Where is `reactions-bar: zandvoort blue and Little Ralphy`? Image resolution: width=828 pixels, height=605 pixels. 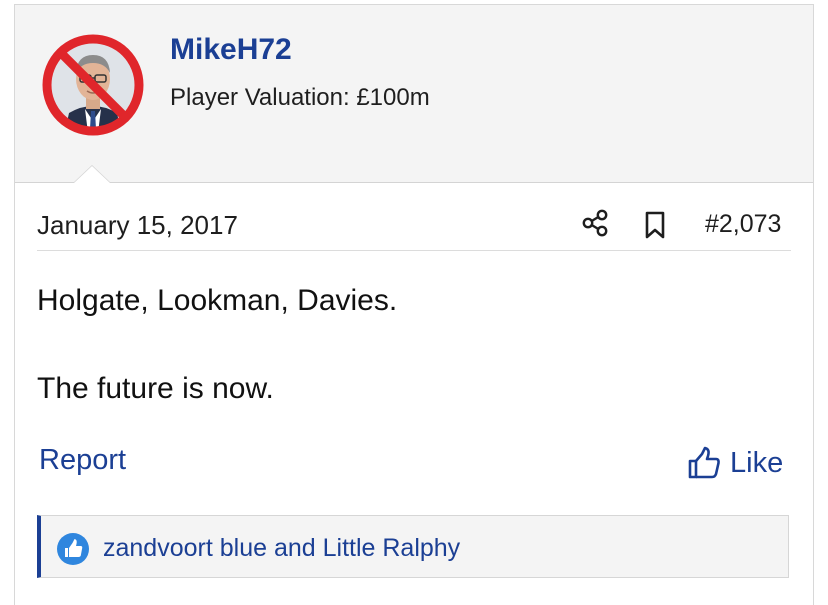
reactions-bar: zandvoort blue and Little Ralphy is located at coordinates (413, 546).